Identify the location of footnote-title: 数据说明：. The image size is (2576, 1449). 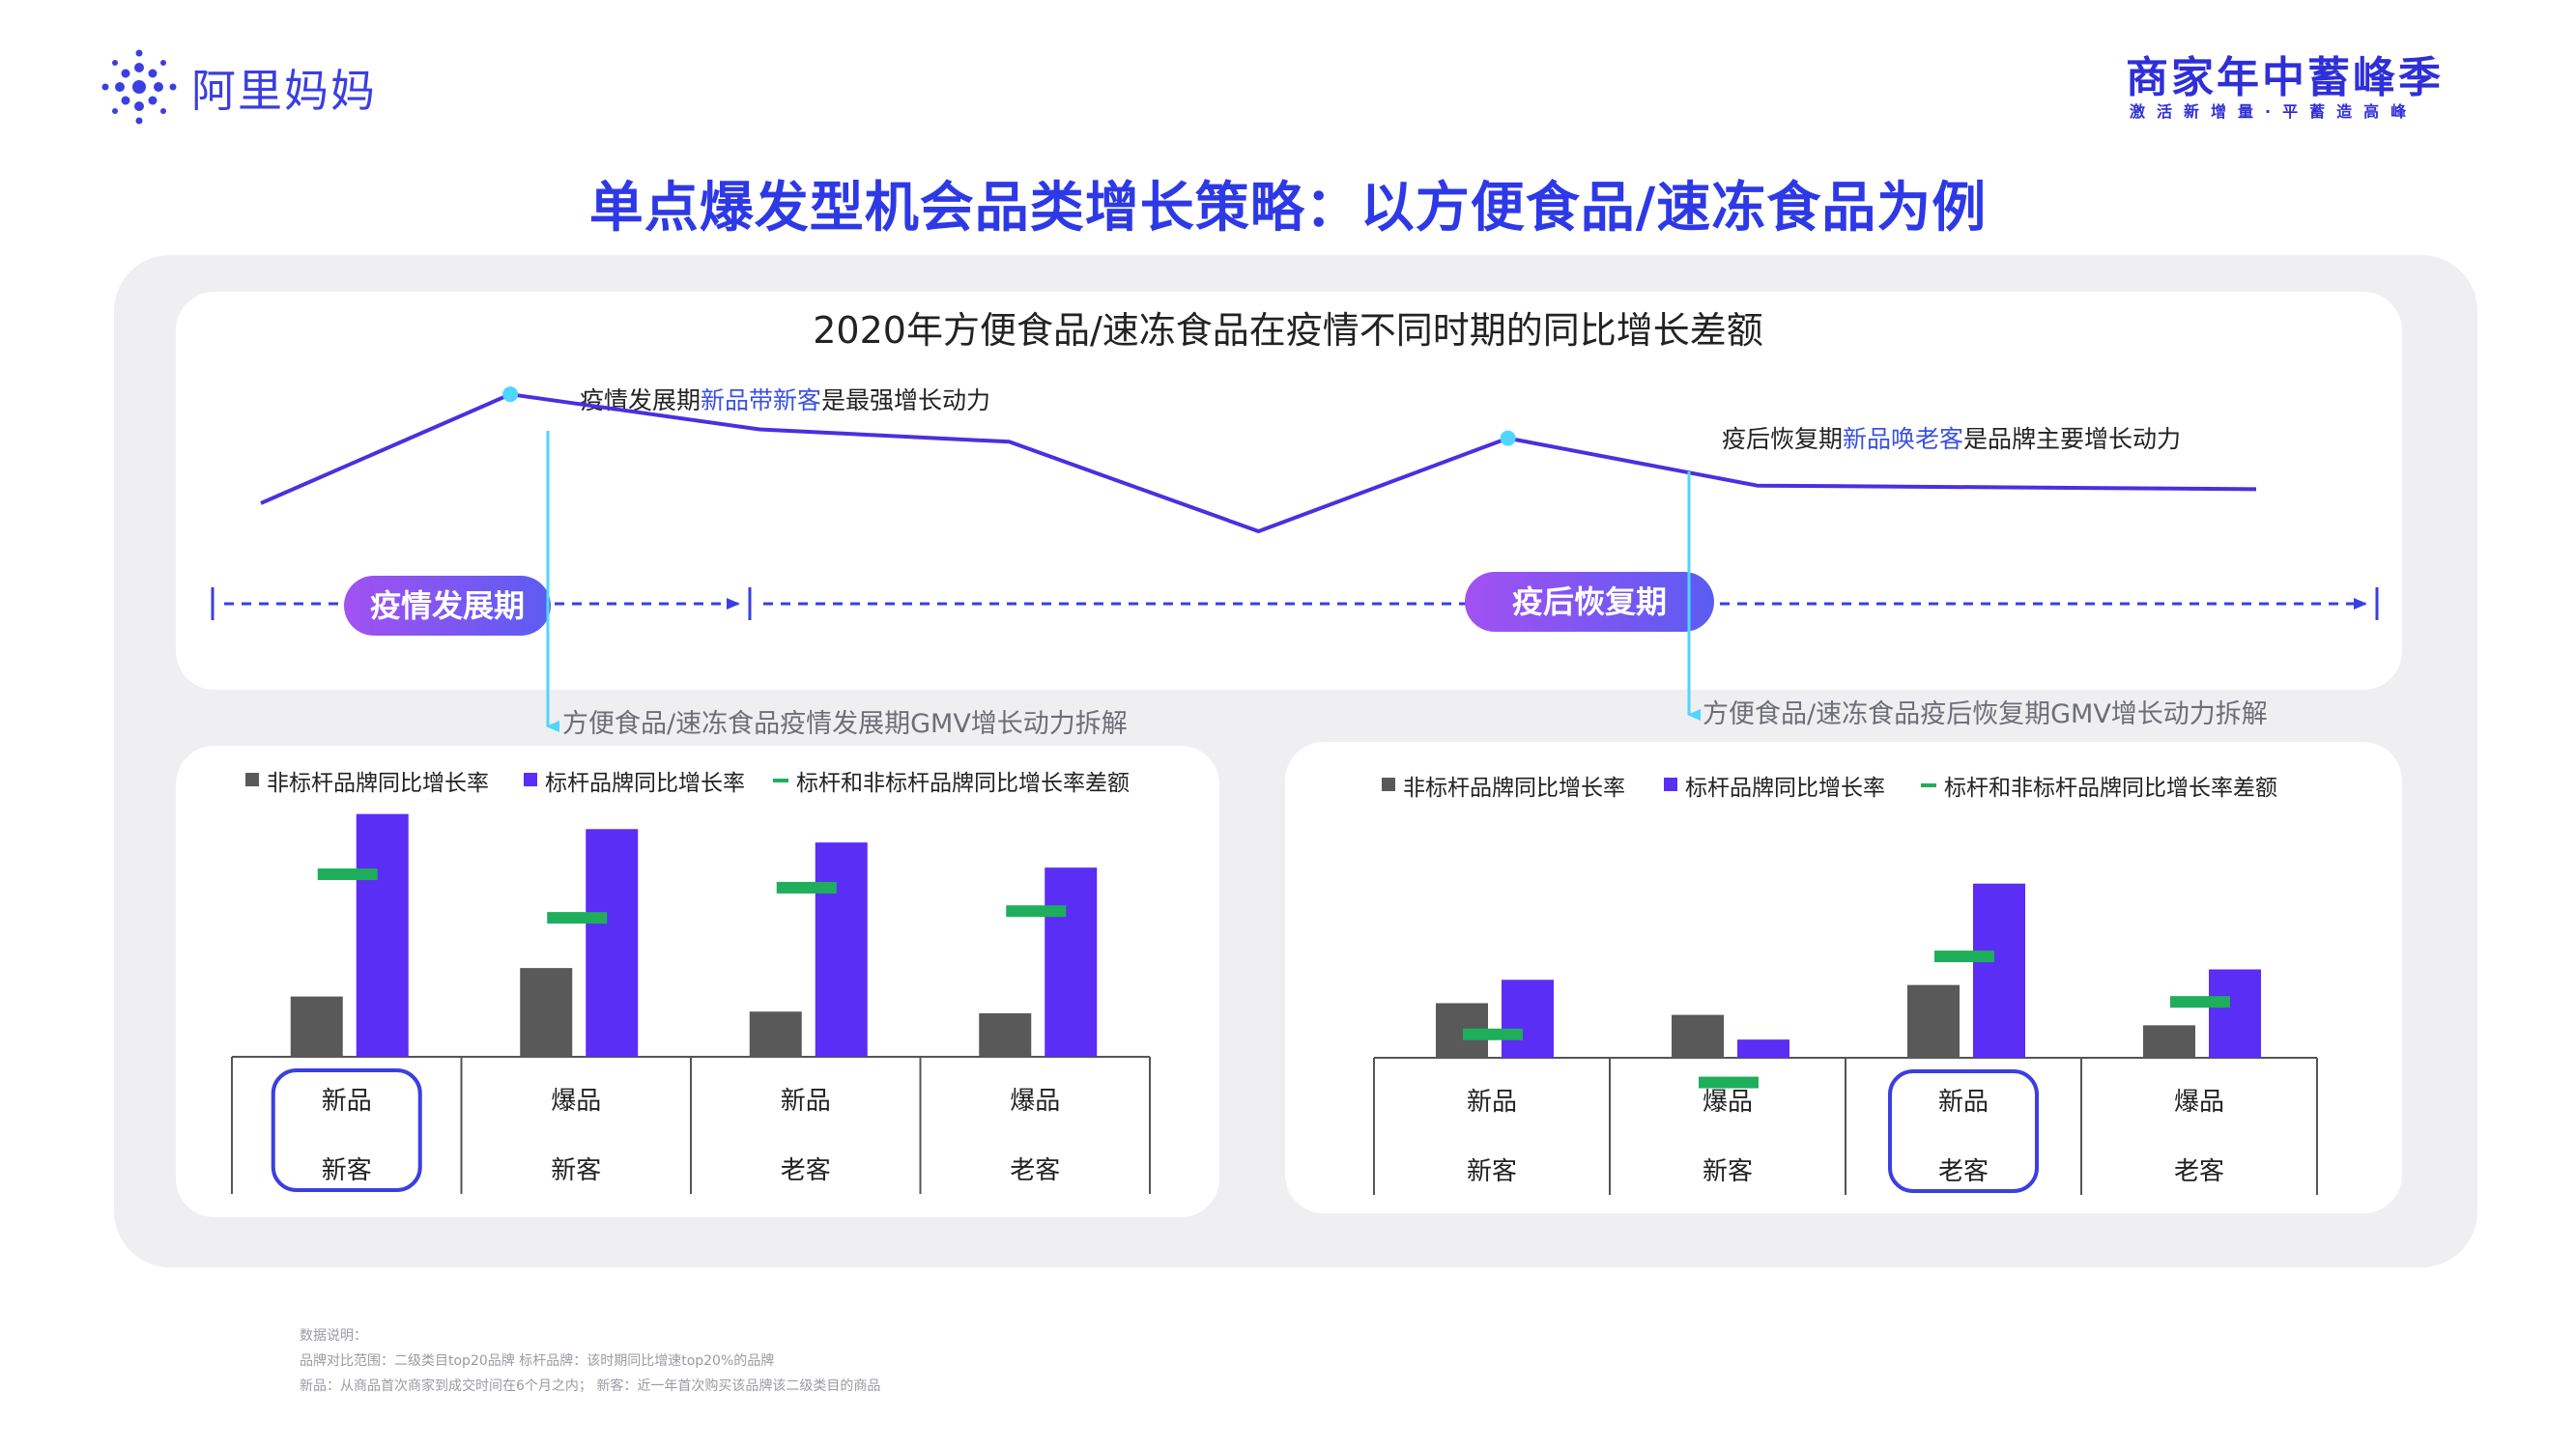
(333, 1336).